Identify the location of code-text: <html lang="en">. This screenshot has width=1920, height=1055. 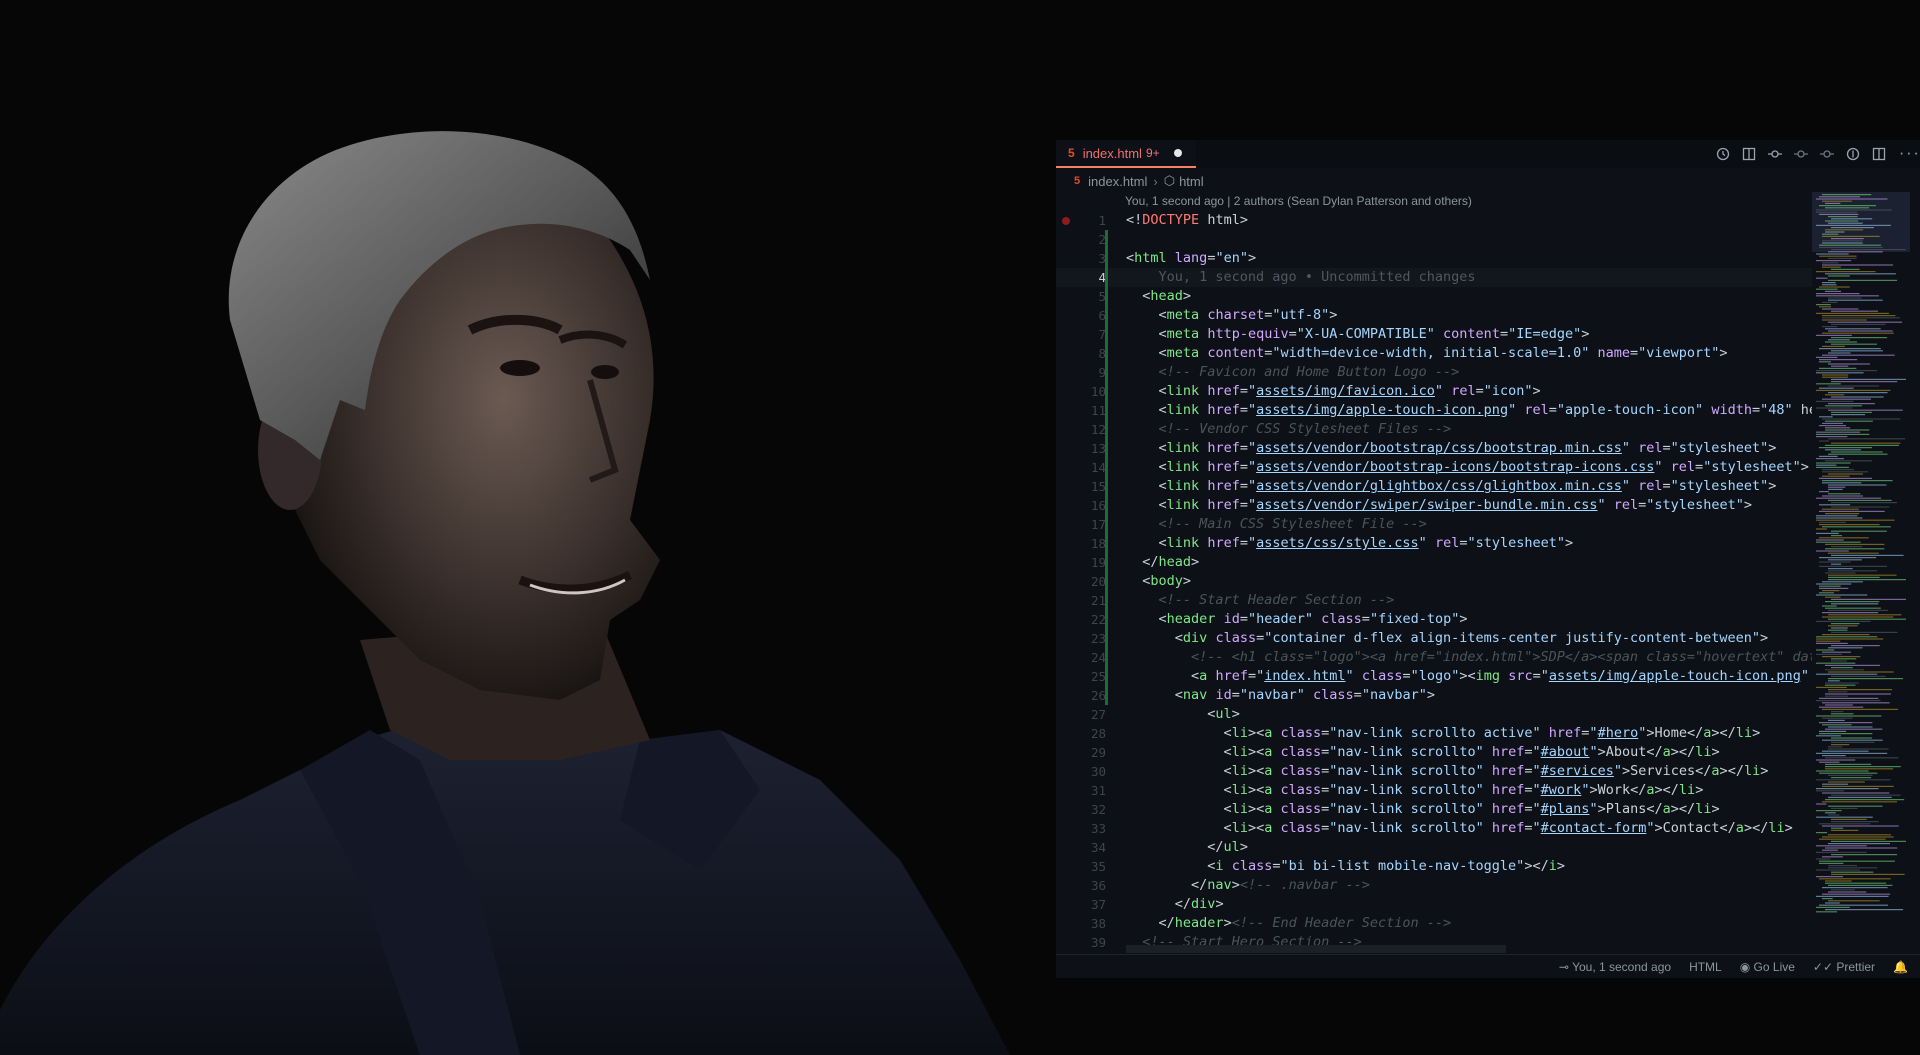
(1191, 258).